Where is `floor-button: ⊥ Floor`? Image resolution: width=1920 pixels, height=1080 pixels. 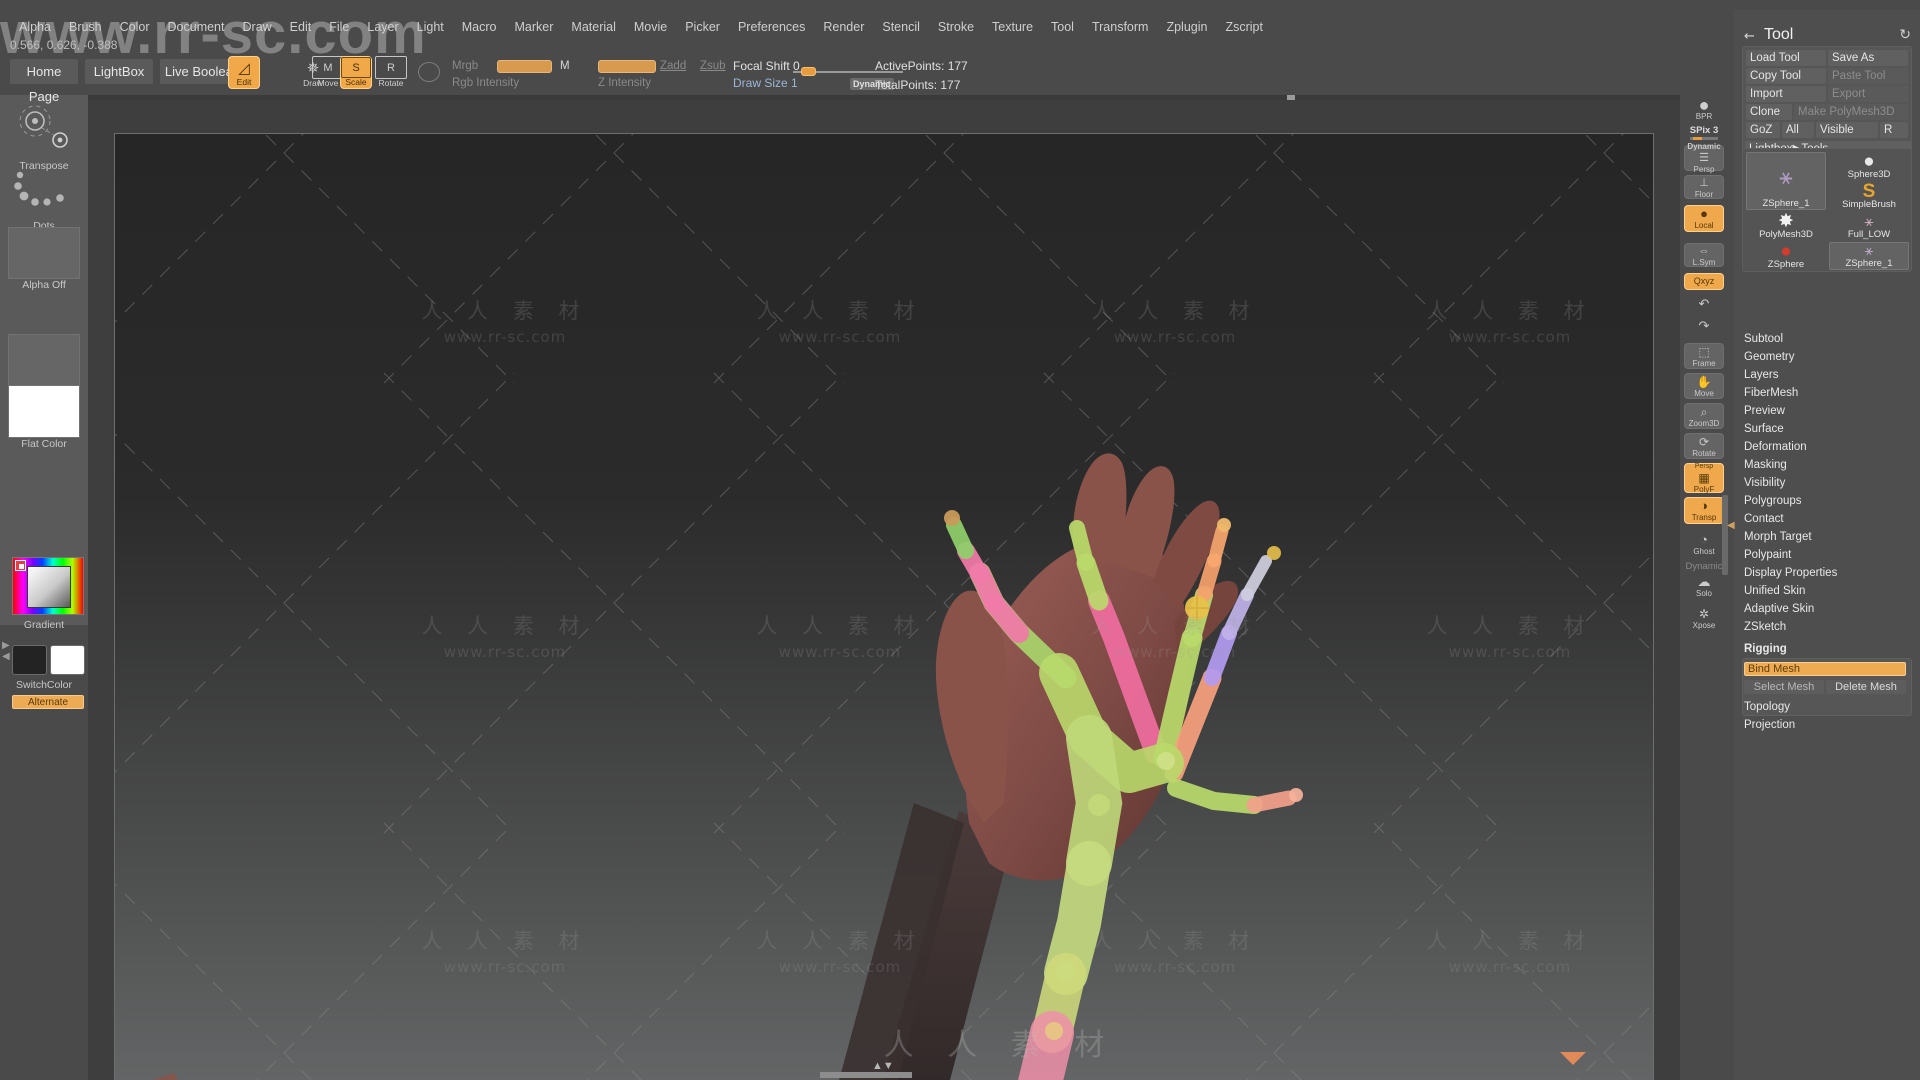 floor-button: ⊥ Floor is located at coordinates (1704, 187).